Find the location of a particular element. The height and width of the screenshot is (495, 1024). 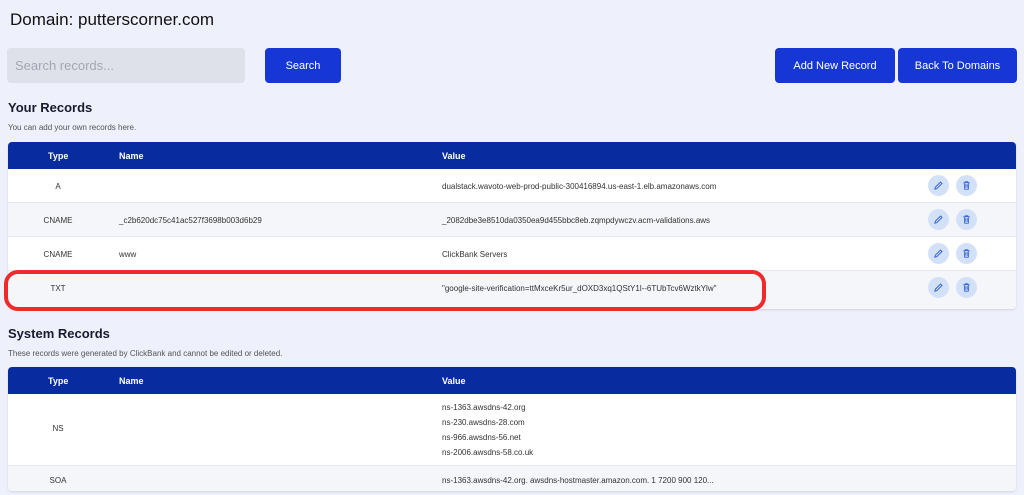

record-name: _c2b620dc75c41ac527f3698b003d6b29 is located at coordinates (190, 220).